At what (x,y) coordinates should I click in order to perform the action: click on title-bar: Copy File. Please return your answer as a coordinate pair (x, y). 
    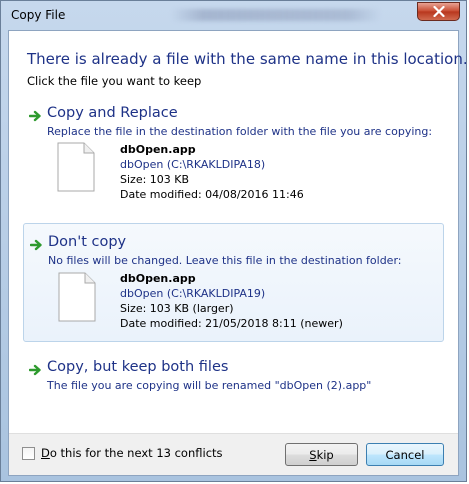
    Looking at the image, I should click on (233, 15).